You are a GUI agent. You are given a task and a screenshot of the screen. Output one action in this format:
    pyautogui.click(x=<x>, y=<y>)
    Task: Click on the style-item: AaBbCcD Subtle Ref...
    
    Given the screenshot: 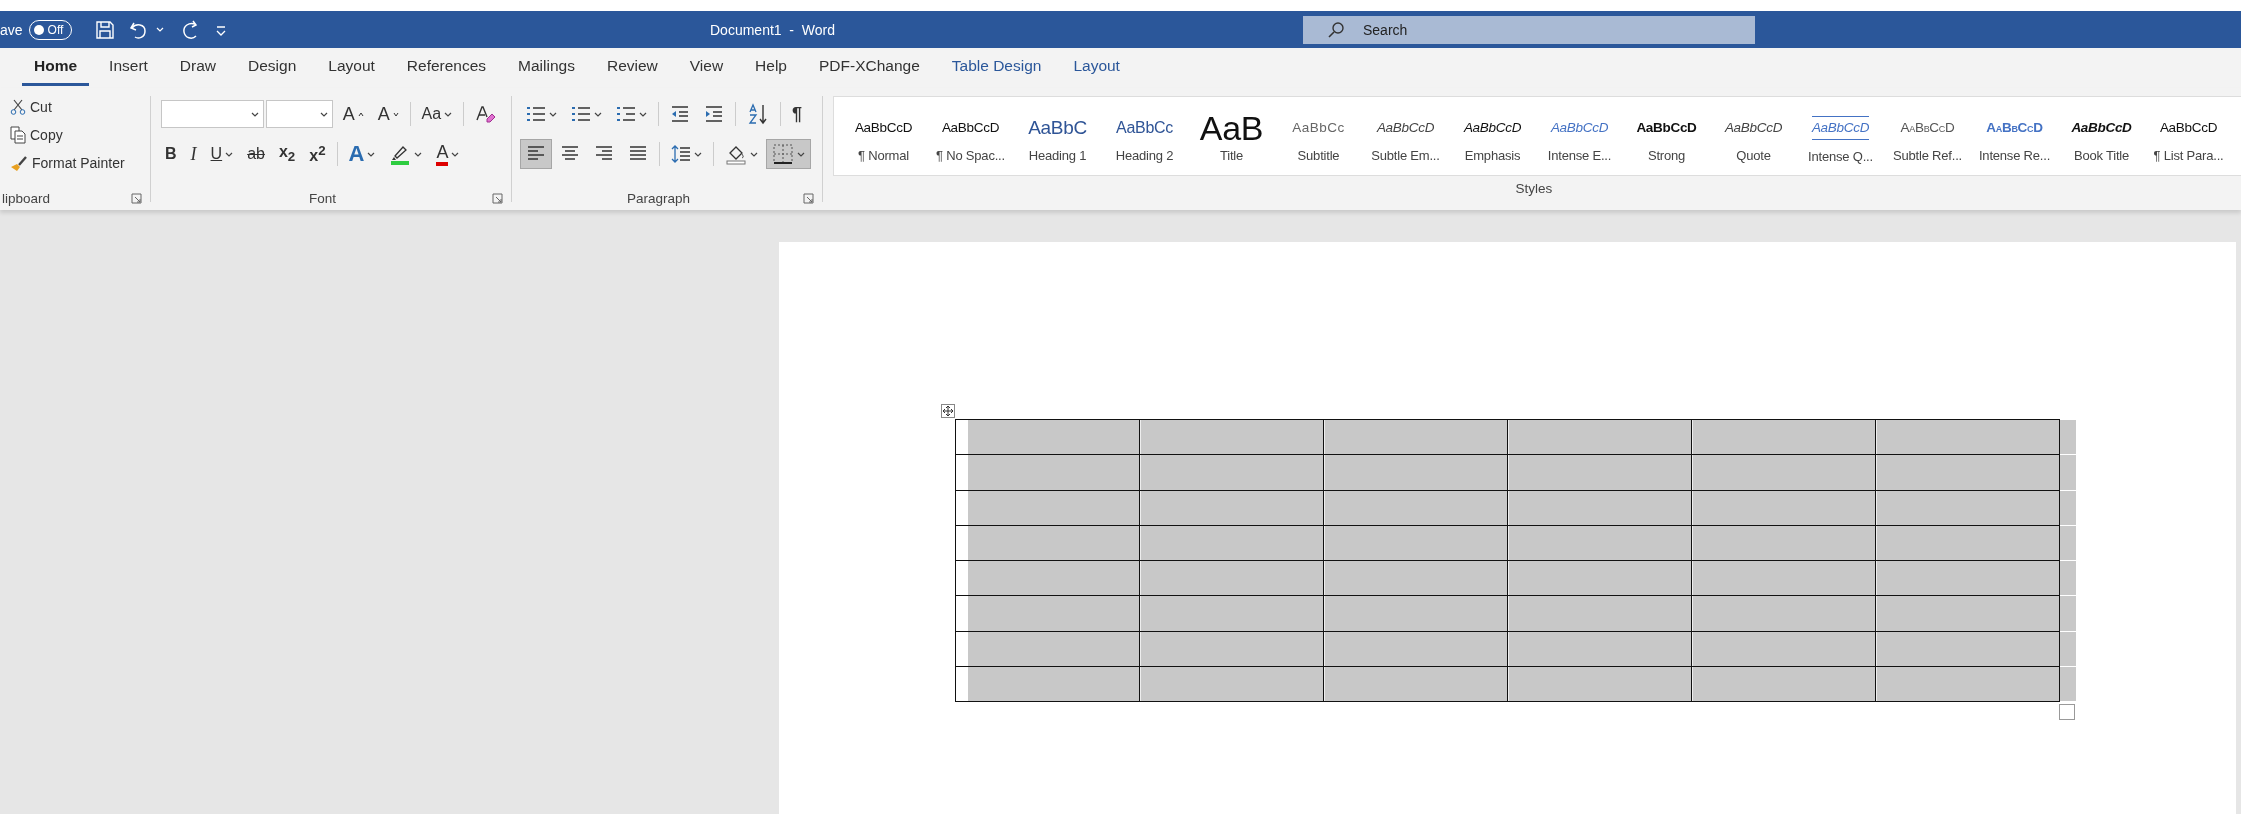 What is the action you would take?
    pyautogui.click(x=1927, y=136)
    